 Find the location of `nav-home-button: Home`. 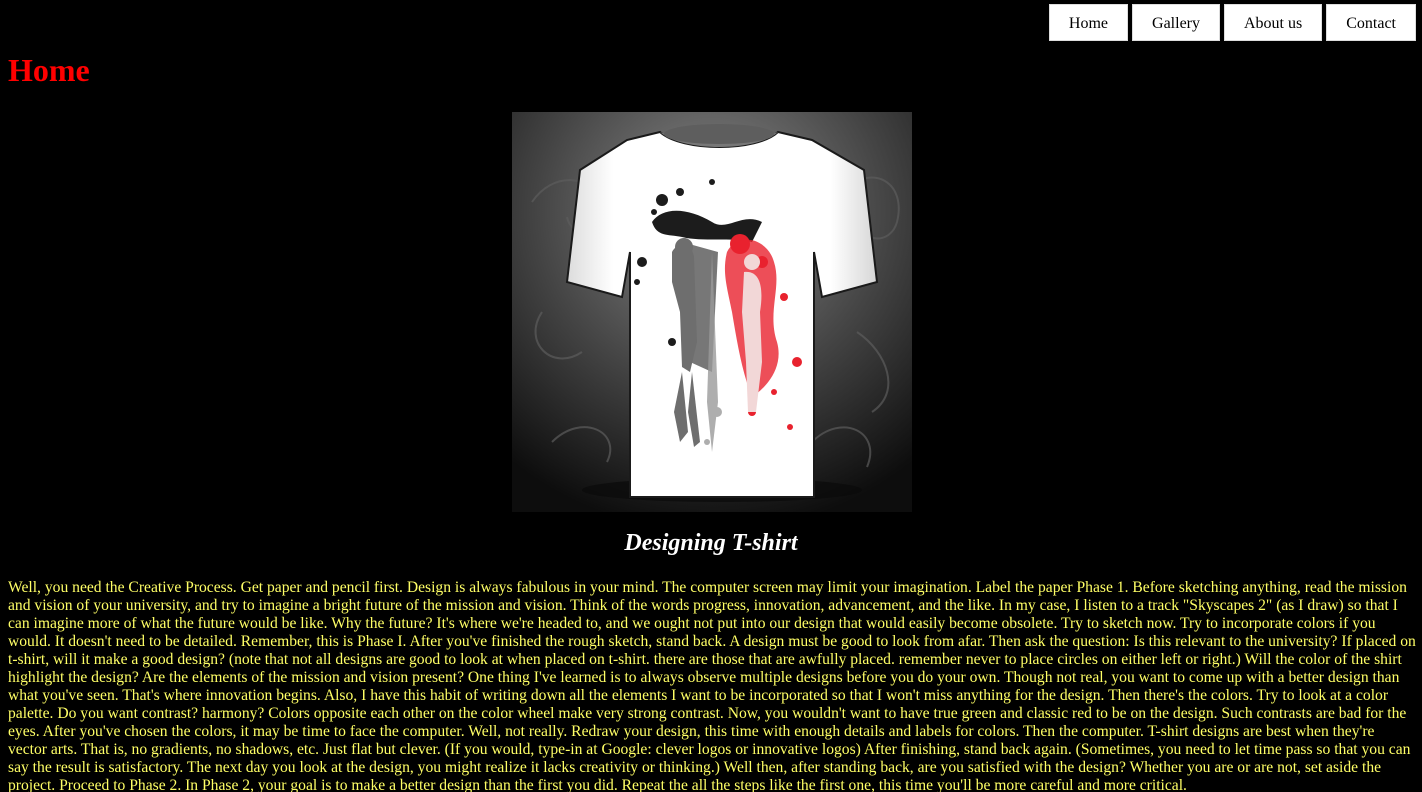

nav-home-button: Home is located at coordinates (1088, 22).